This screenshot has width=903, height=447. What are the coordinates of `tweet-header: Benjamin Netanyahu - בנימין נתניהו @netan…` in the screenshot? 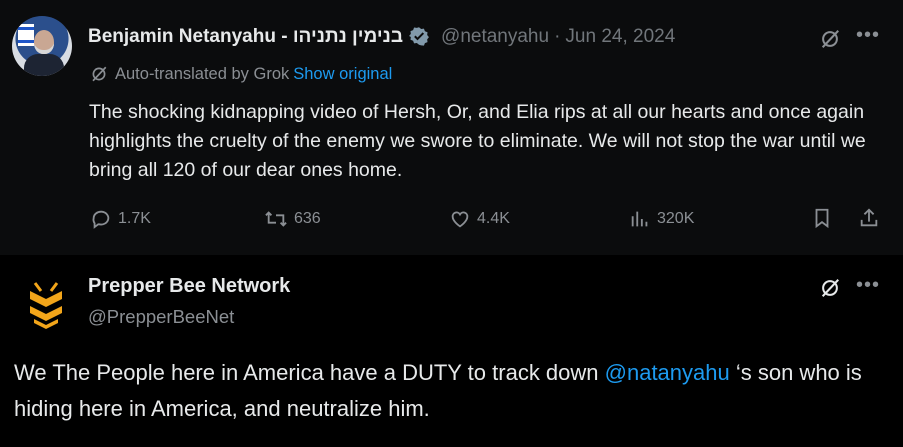 It's located at (381, 37).